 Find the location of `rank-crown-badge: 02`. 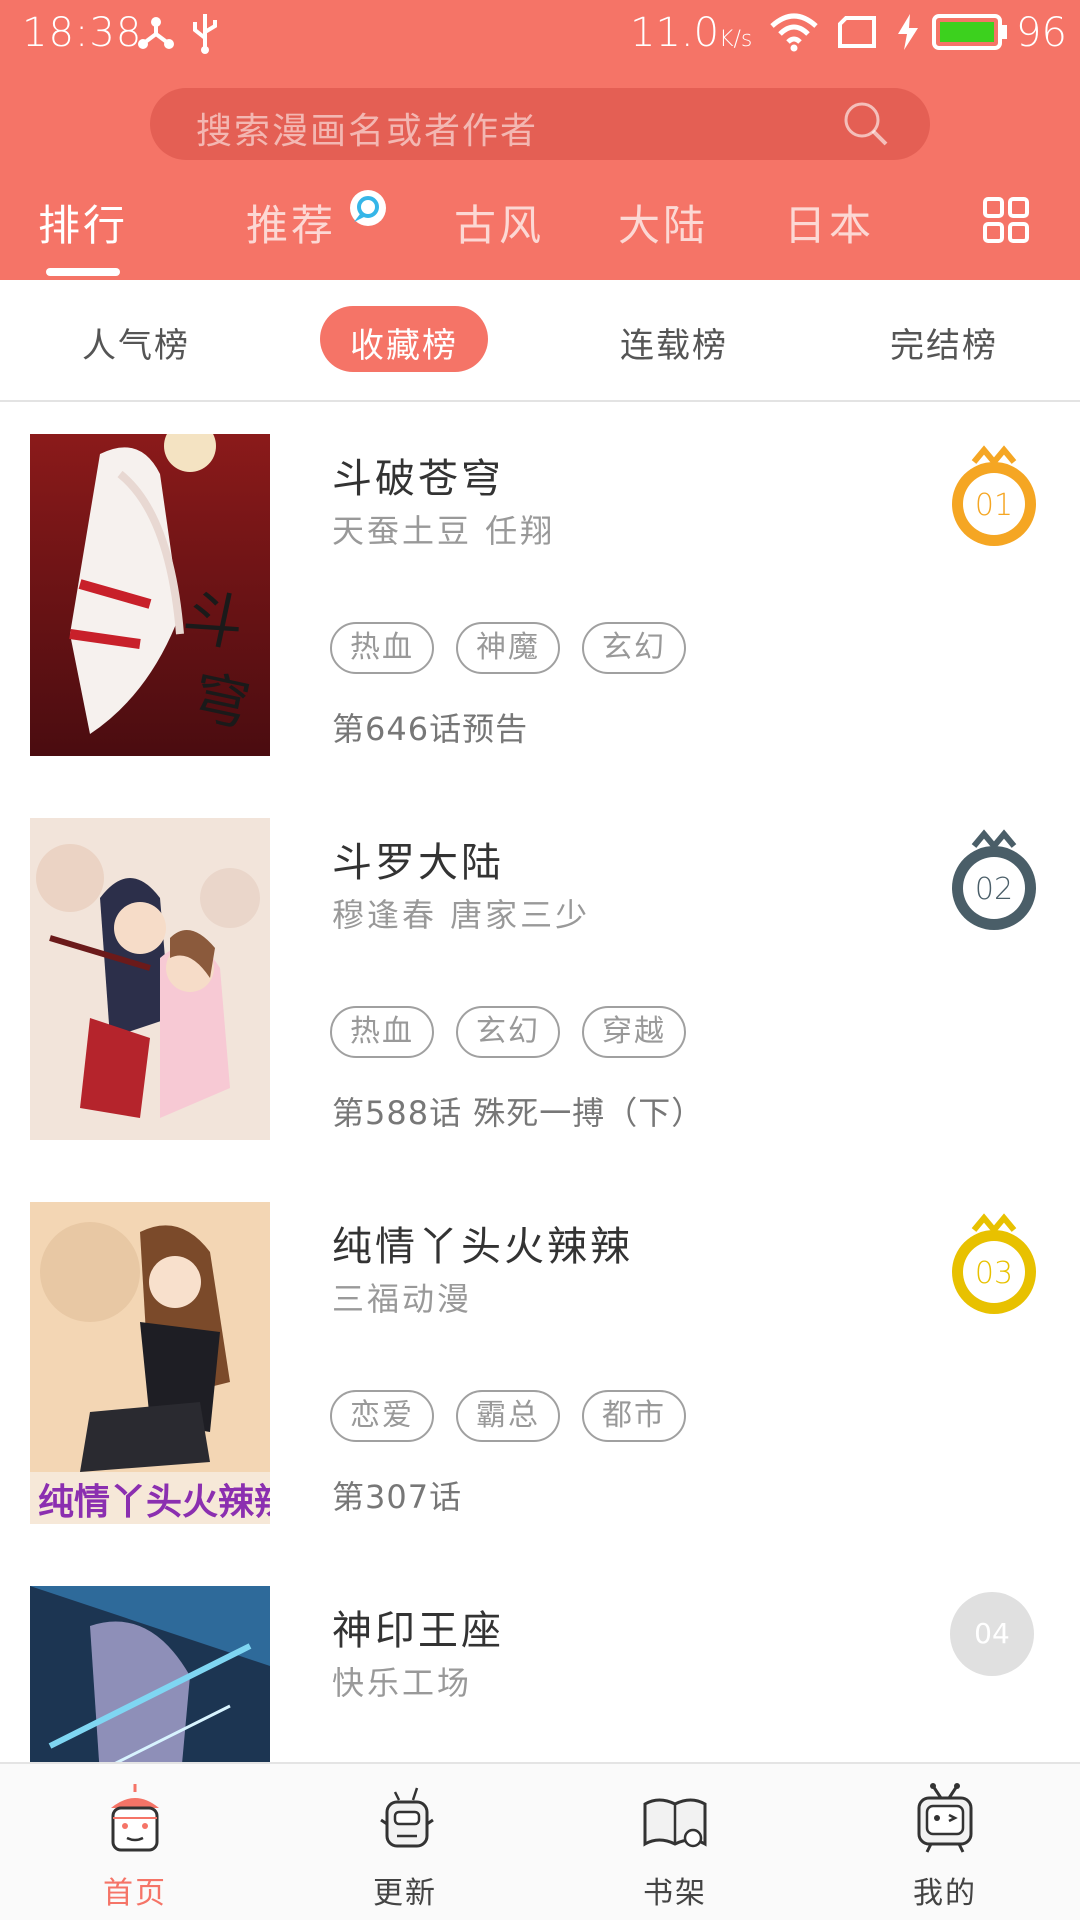

rank-crown-badge: 02 is located at coordinates (994, 879).